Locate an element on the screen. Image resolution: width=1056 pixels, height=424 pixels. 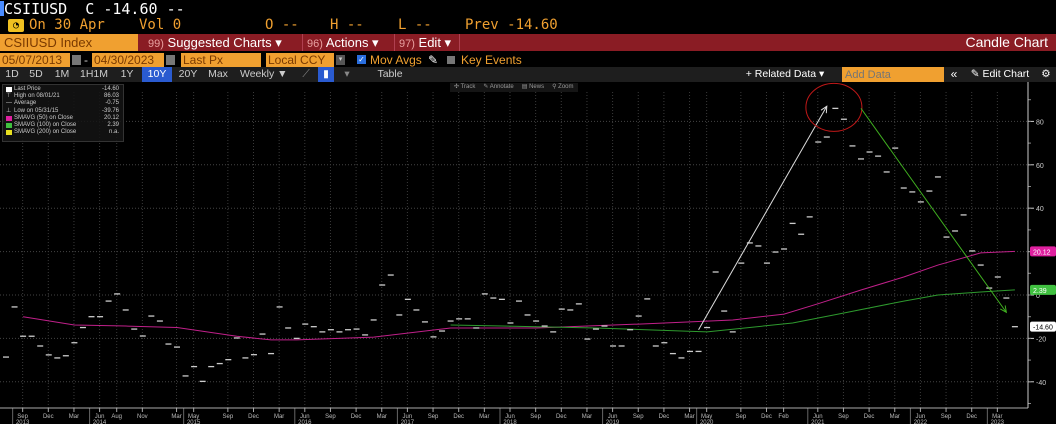
candle-chart-icon: ▮ is located at coordinates (326, 74).